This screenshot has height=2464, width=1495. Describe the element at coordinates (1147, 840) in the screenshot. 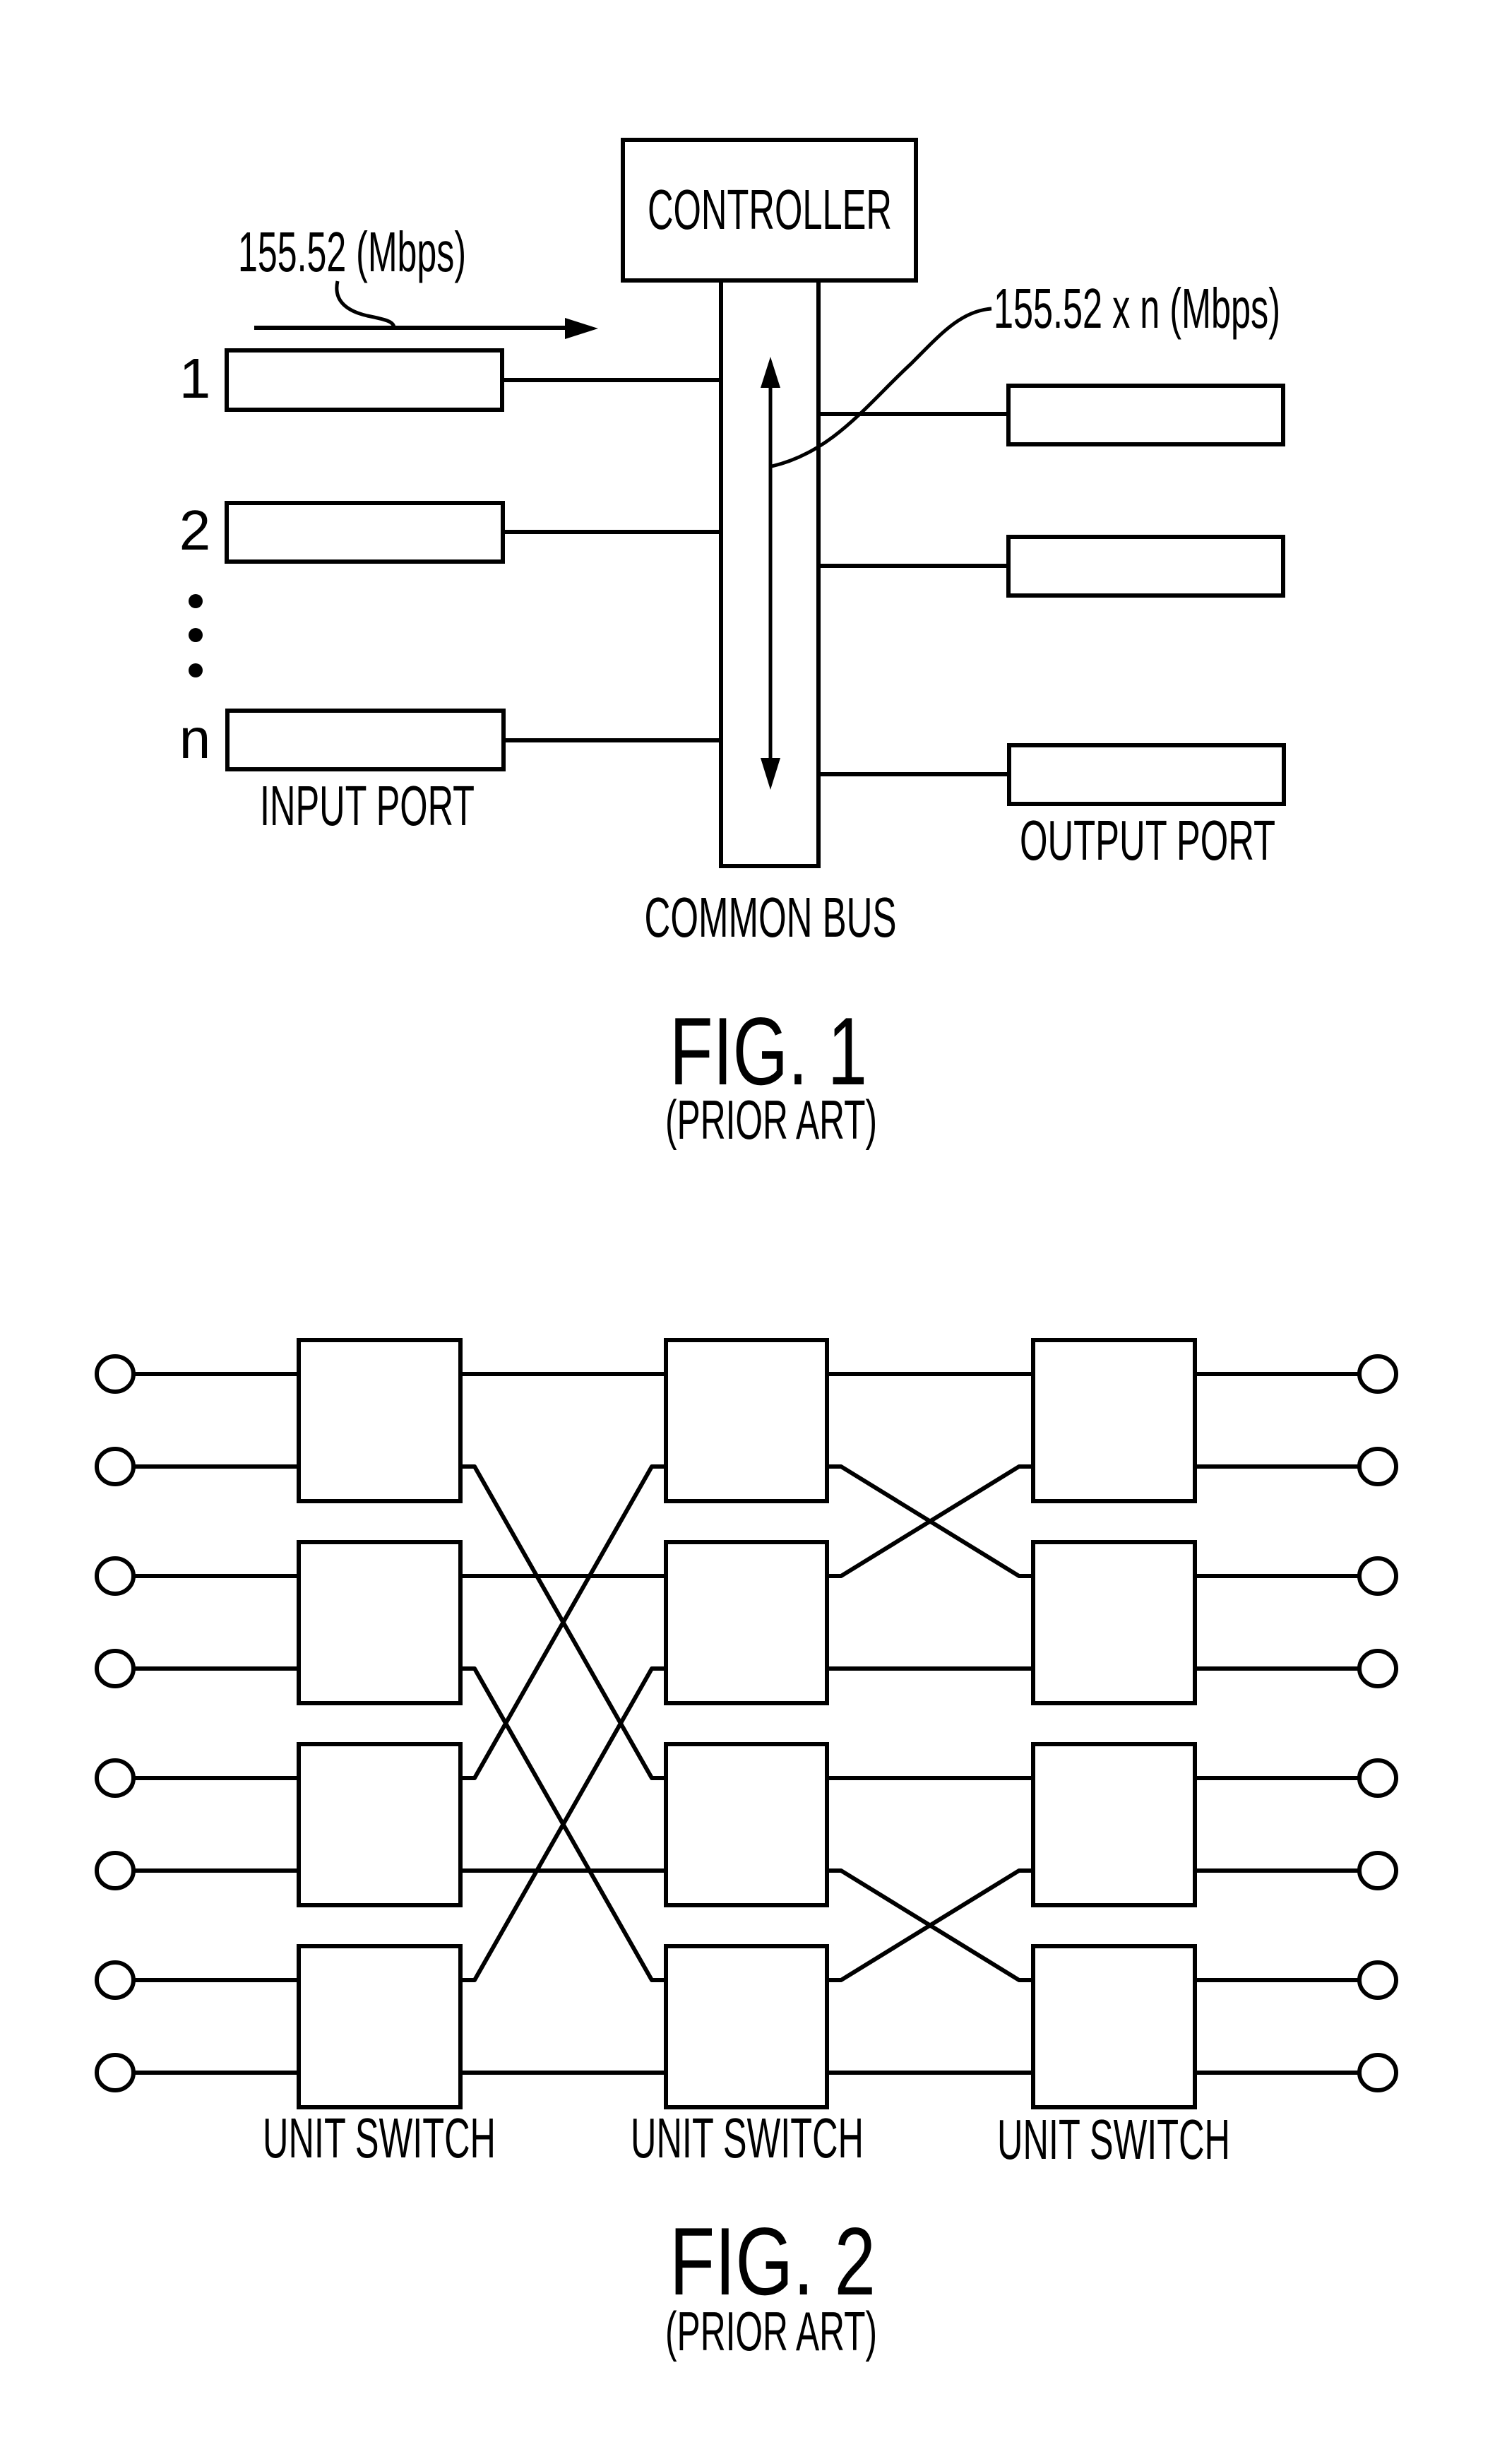

I see `output-port-label: OUTPUT PORT` at that location.